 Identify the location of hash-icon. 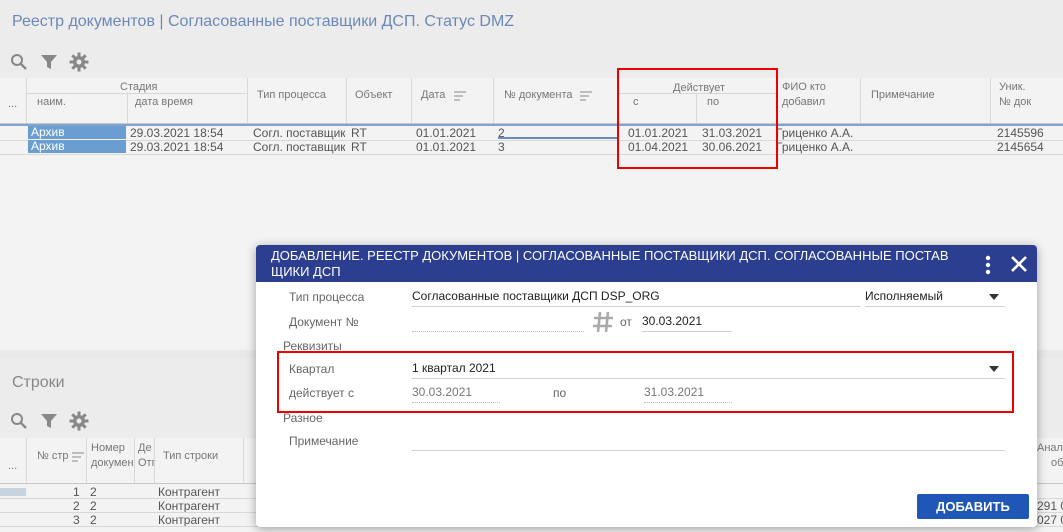
(603, 322).